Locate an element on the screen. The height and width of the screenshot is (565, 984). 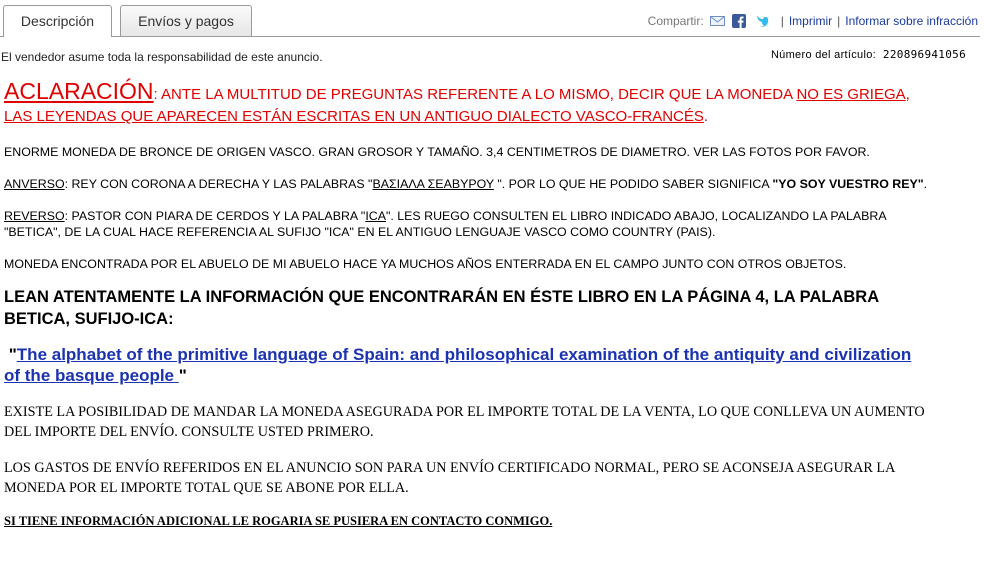
item-number: Número del artículo: 220896941056 is located at coordinates (868, 54).